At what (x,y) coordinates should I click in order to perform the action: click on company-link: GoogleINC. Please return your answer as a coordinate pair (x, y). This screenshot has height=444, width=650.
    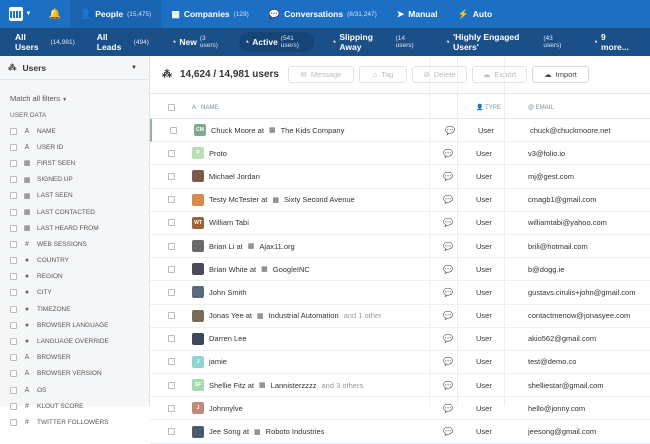
    Looking at the image, I should click on (291, 269).